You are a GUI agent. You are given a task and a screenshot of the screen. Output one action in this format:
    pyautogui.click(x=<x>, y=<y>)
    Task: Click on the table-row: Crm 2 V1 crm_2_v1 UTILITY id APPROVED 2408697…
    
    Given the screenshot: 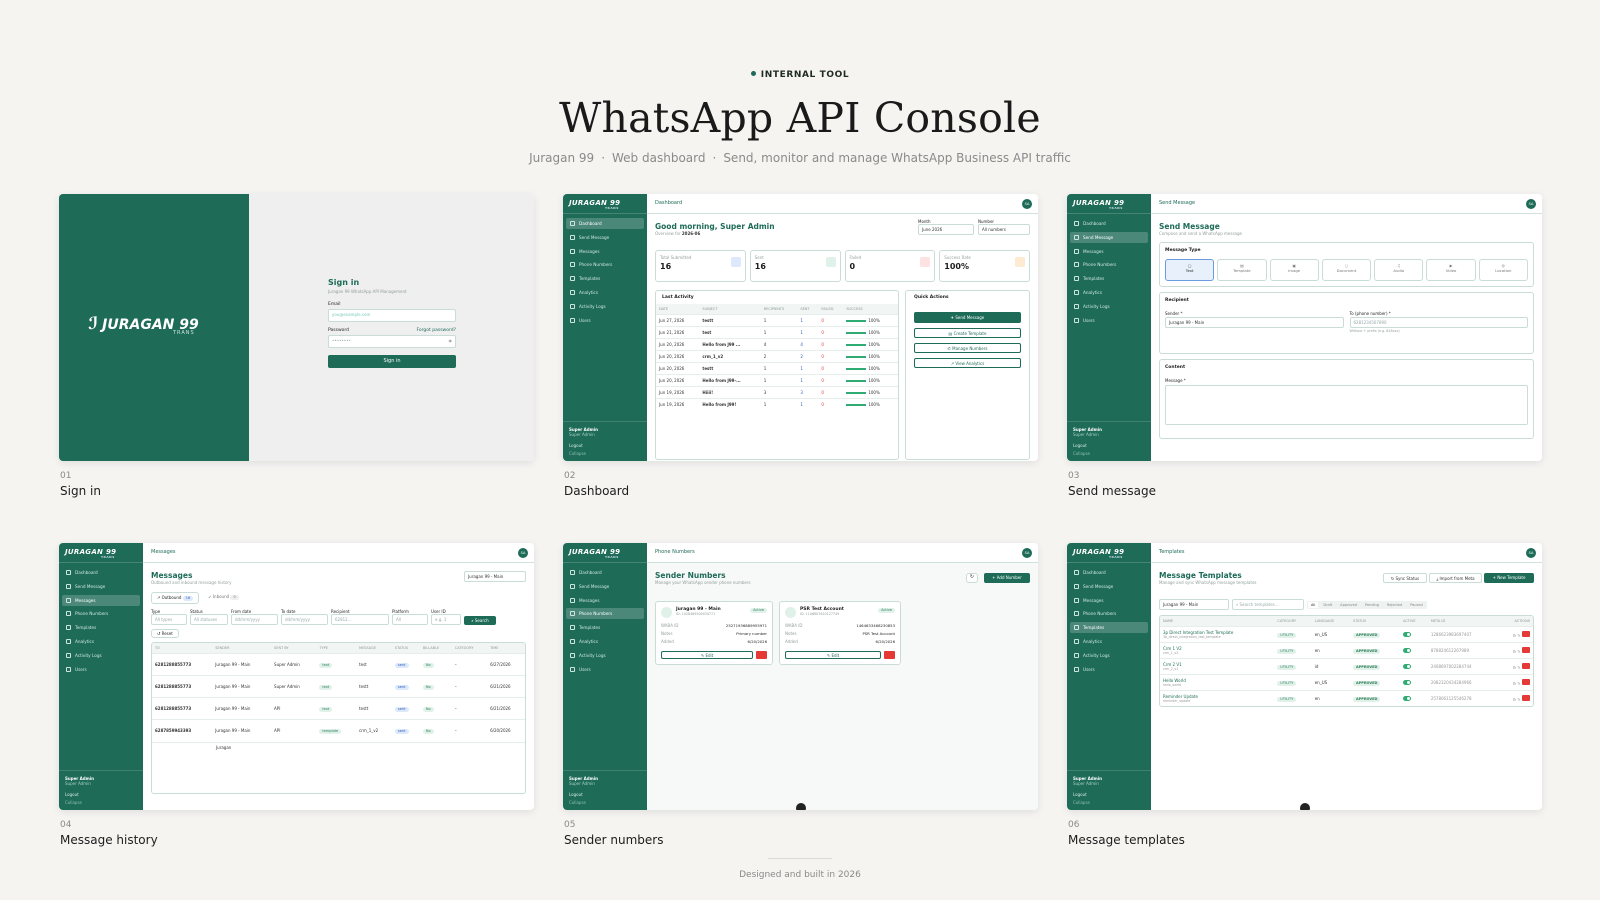 What is the action you would take?
    pyautogui.click(x=1346, y=666)
    